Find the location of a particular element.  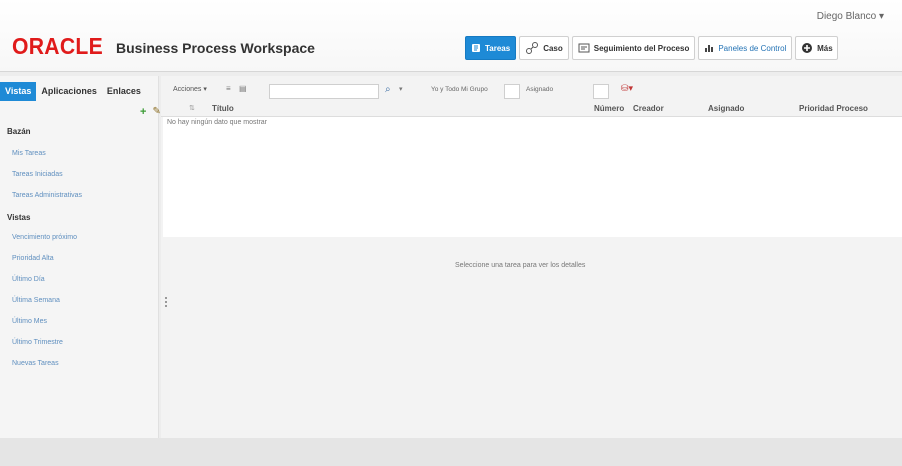

link-prioridad-alta: Prioridad Alta is located at coordinates (33, 258).